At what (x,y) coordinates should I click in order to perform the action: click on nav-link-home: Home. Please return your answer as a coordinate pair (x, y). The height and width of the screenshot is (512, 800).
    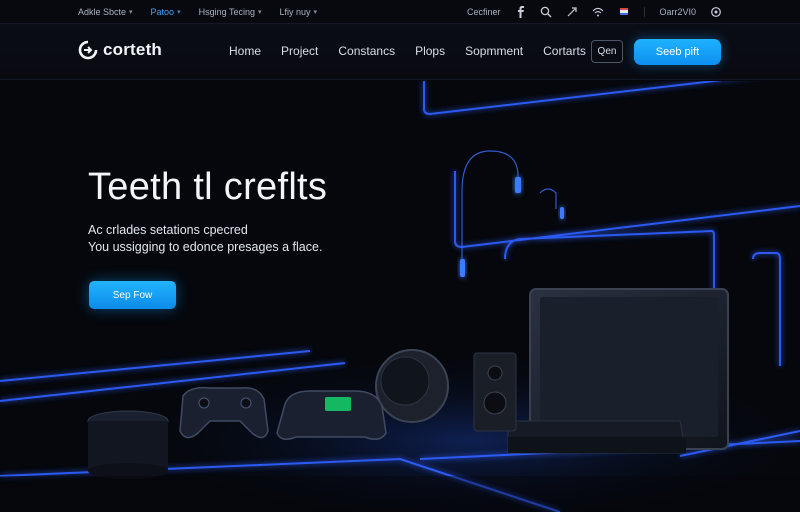
    Looking at the image, I should click on (245, 51).